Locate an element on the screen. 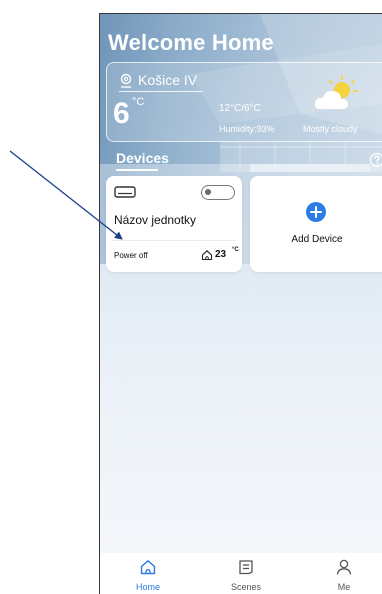  toggle-knob is located at coordinates (208, 192).